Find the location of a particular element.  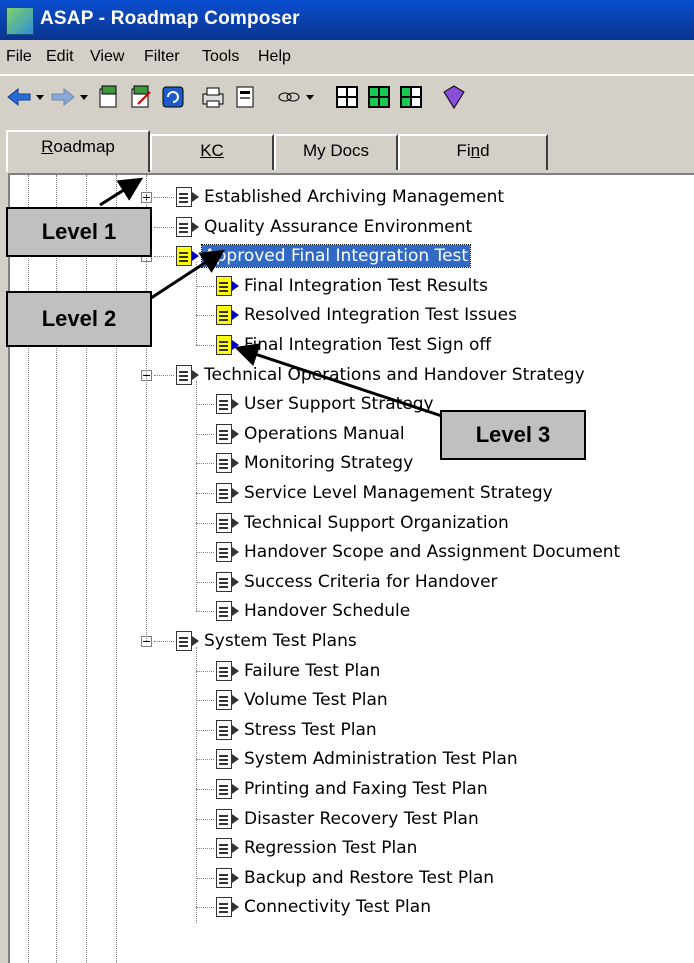

tab-roadmap-label: oadmap is located at coordinates (84, 146).